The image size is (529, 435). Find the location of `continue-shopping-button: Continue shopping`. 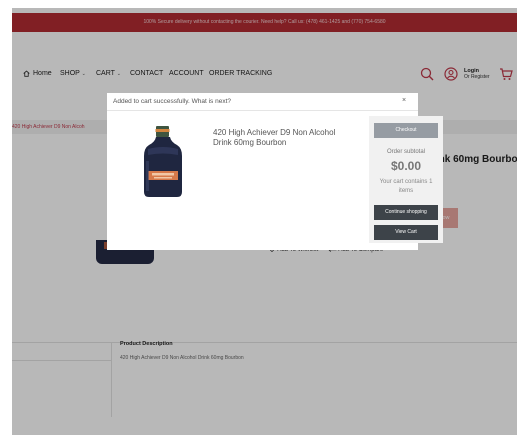

continue-shopping-button: Continue shopping is located at coordinates (406, 212).